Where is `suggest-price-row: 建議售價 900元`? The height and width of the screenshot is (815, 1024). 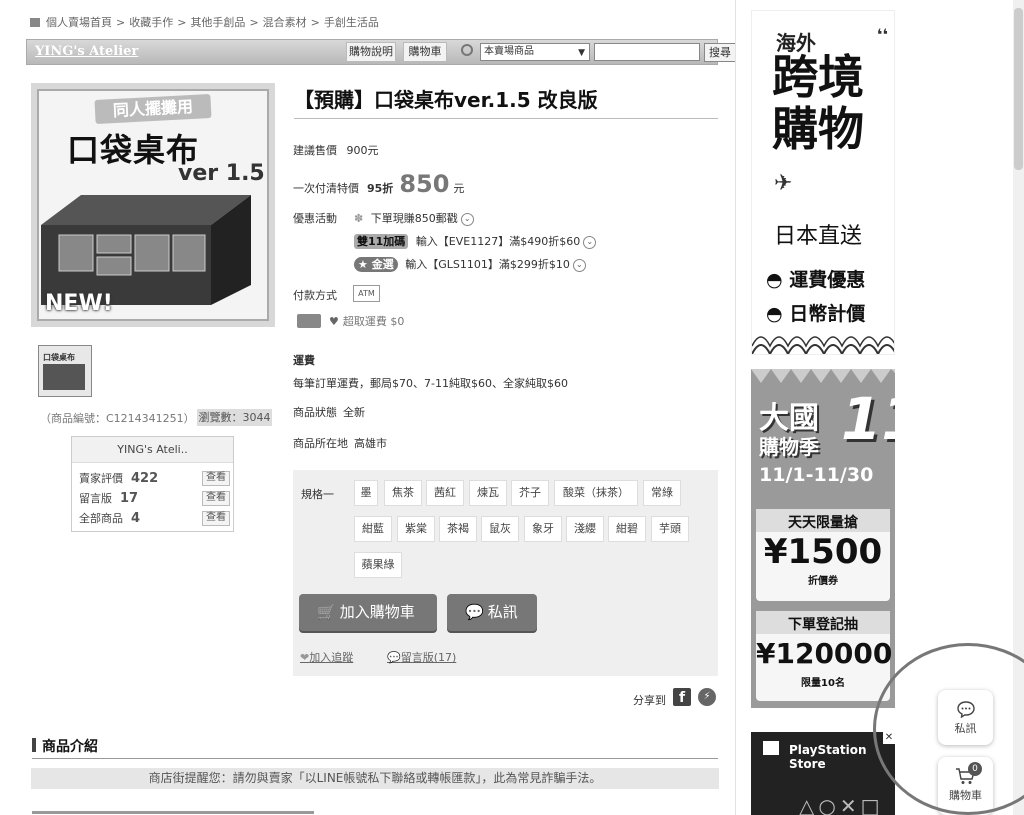 suggest-price-row: 建議售價 900元 is located at coordinates (336, 150).